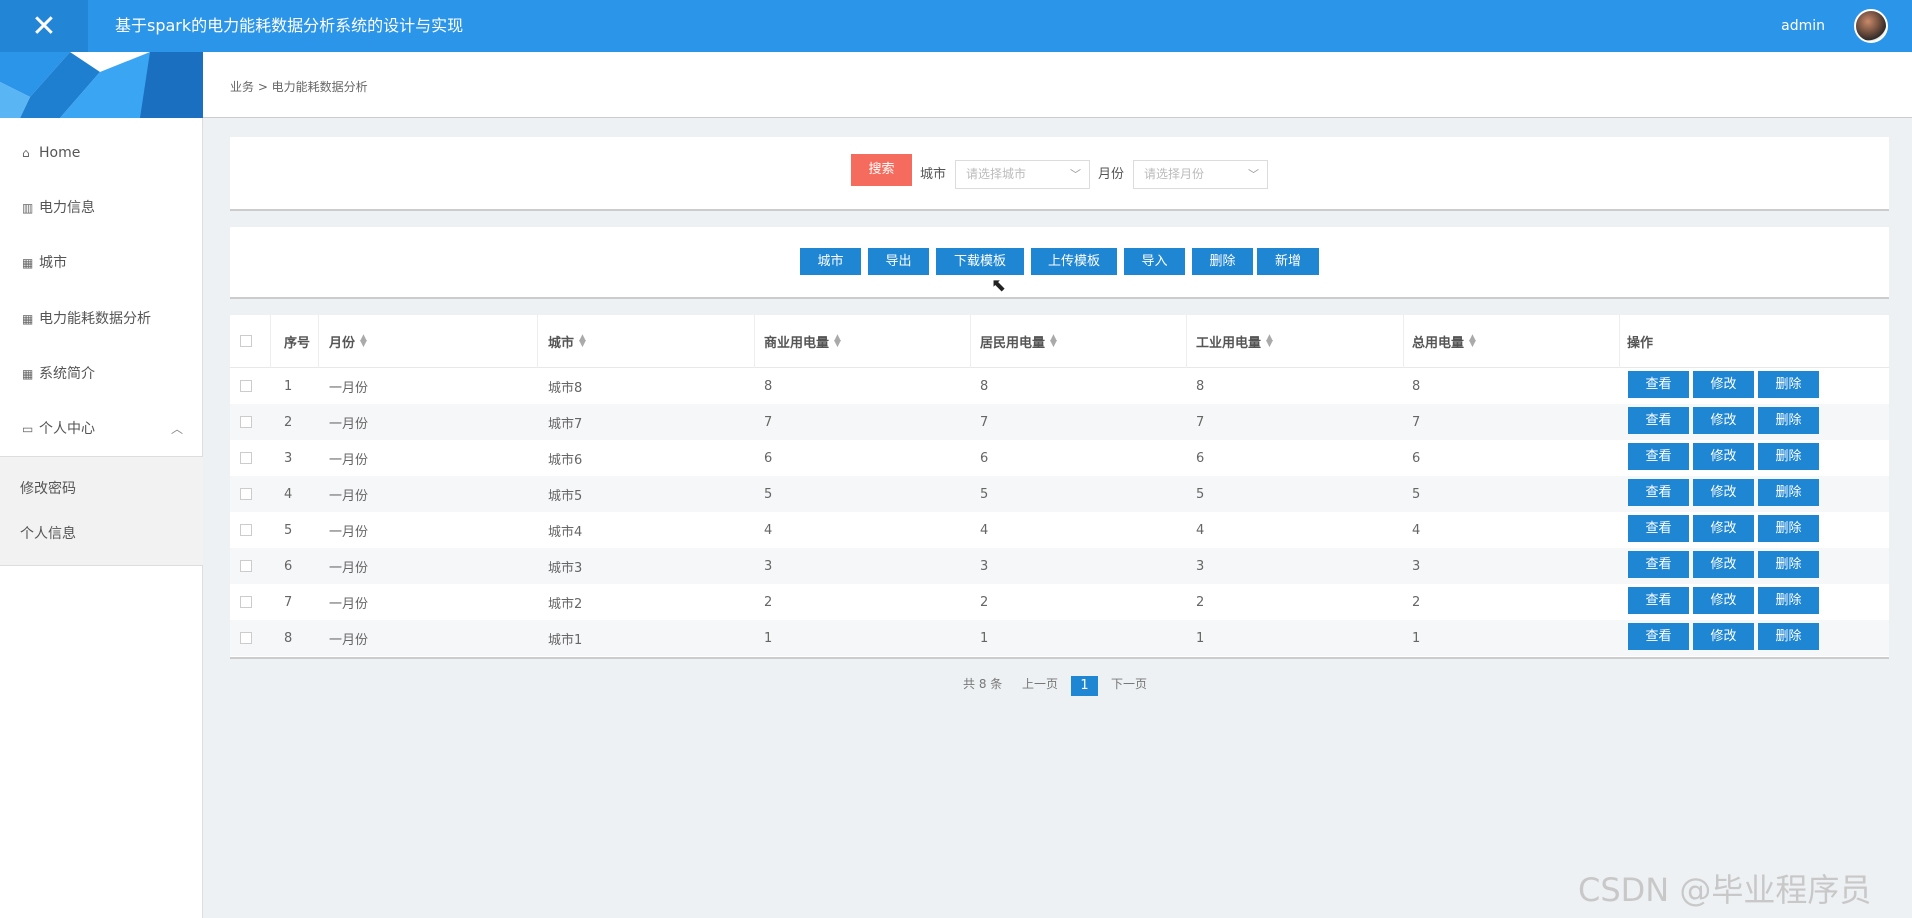 The width and height of the screenshot is (1912, 918). What do you see at coordinates (1288, 261) in the screenshot?
I see `add-button: 新增` at bounding box center [1288, 261].